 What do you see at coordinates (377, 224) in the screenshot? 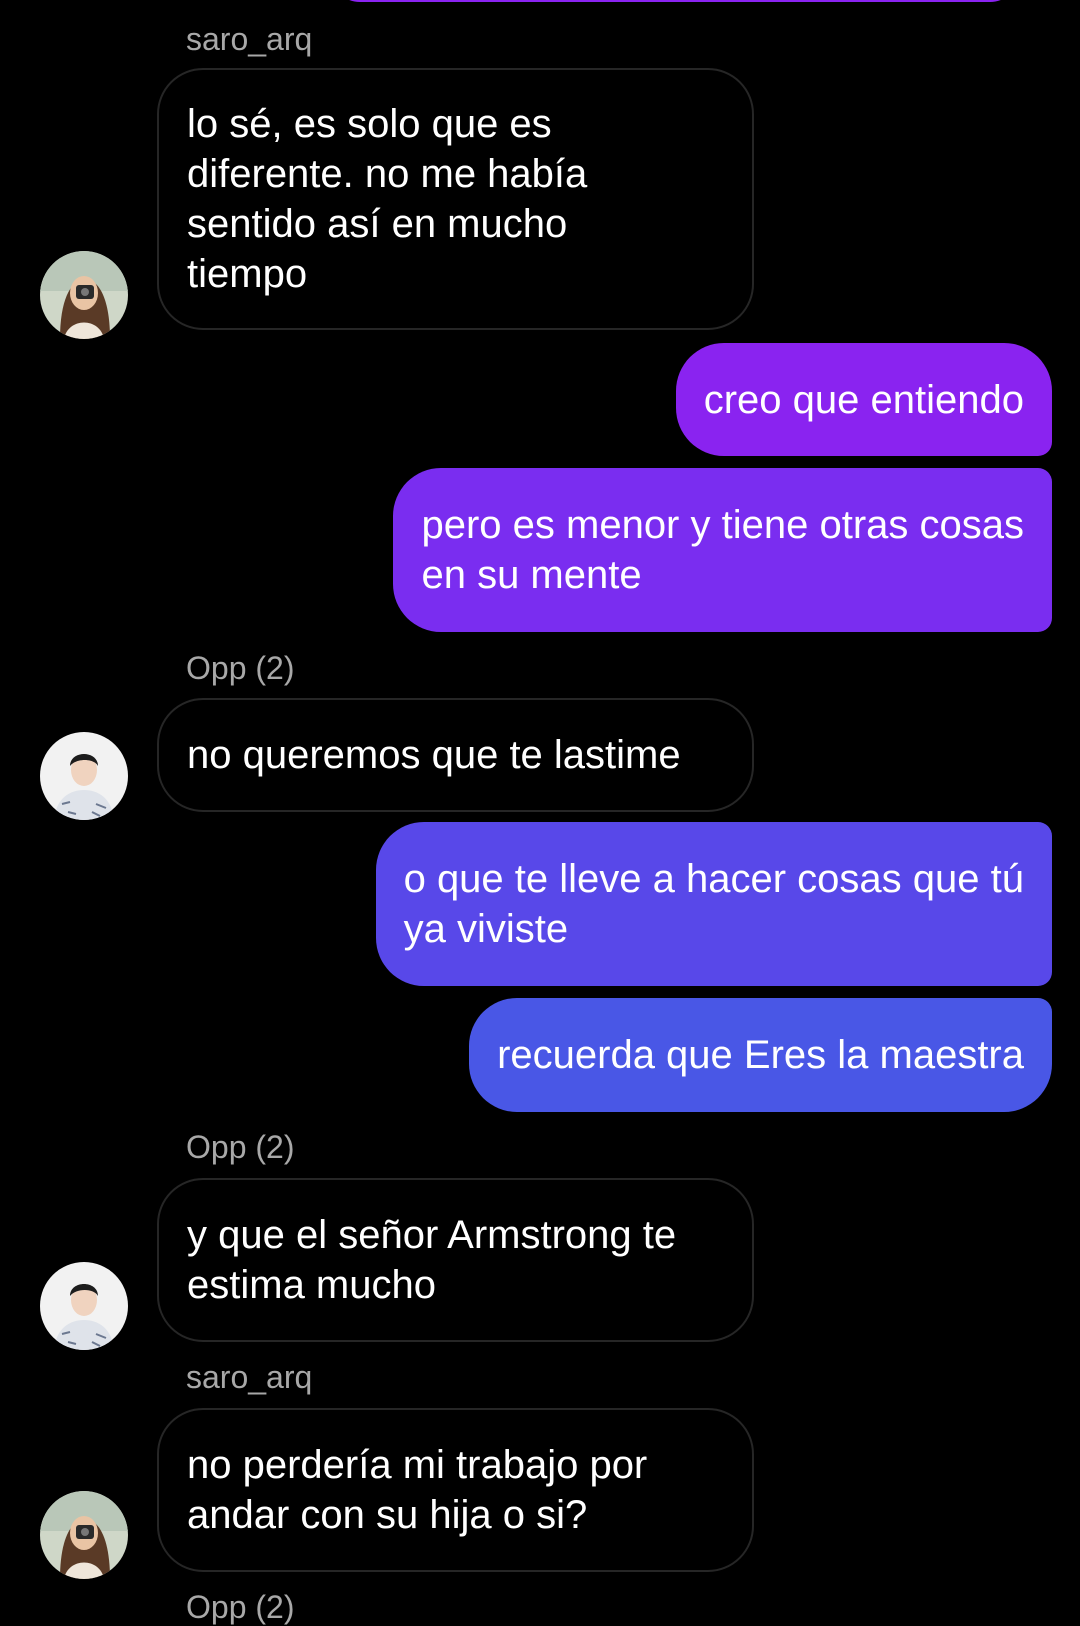
I see `message-text-line: sentido así en mucho` at bounding box center [377, 224].